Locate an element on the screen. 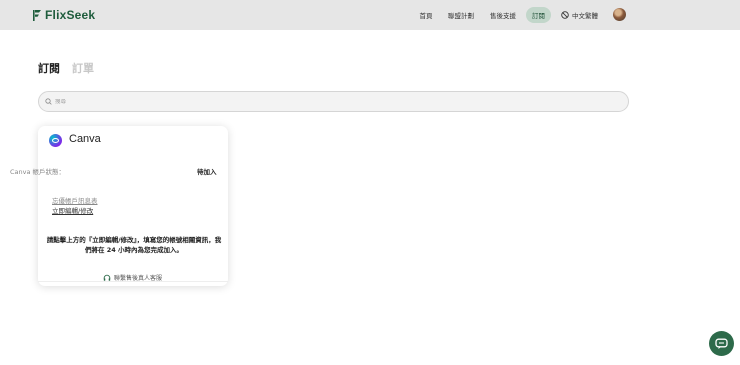  account-status-value: 待加入 is located at coordinates (207, 172).